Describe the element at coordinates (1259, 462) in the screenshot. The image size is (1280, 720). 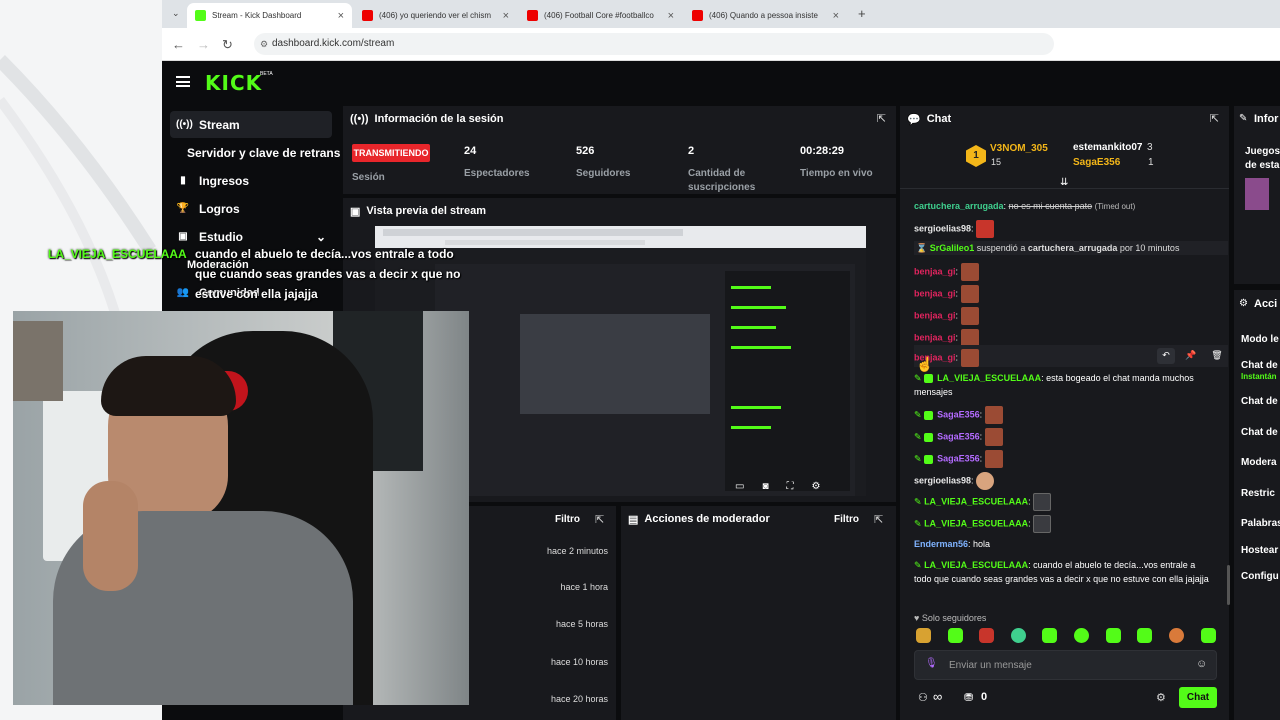
I see `setting-label: Modera` at that location.